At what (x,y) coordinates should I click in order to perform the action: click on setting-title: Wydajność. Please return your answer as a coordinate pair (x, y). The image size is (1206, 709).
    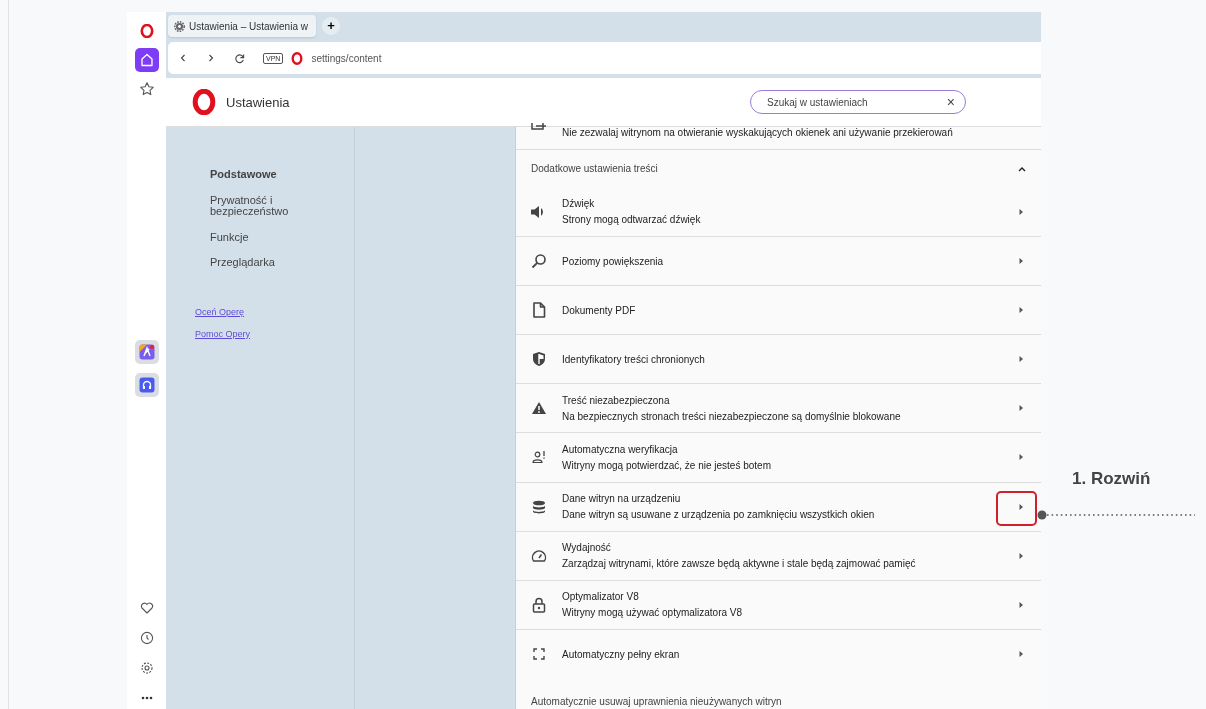
    Looking at the image, I should click on (587, 548).